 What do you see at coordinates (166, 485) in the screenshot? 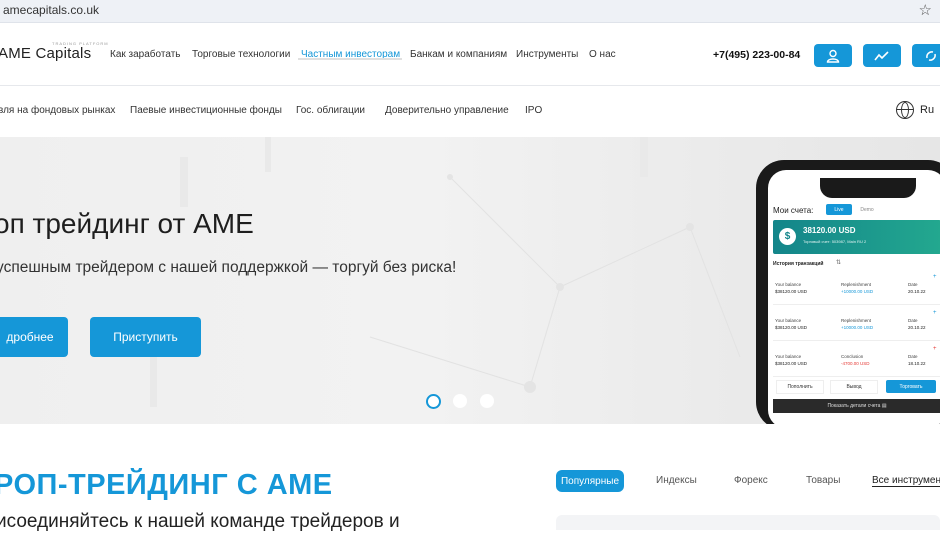
I see `section-title: РОП-ТРЕЙДИНГ С AME` at bounding box center [166, 485].